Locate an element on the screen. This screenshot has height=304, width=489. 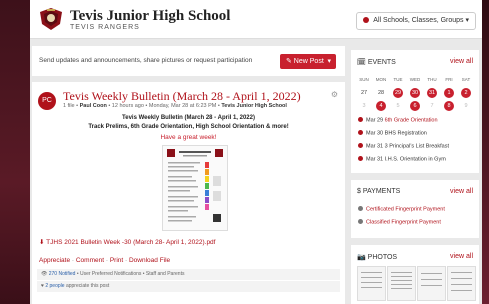
school-subtitle: TEVIS RANGERS is located at coordinates (105, 27).